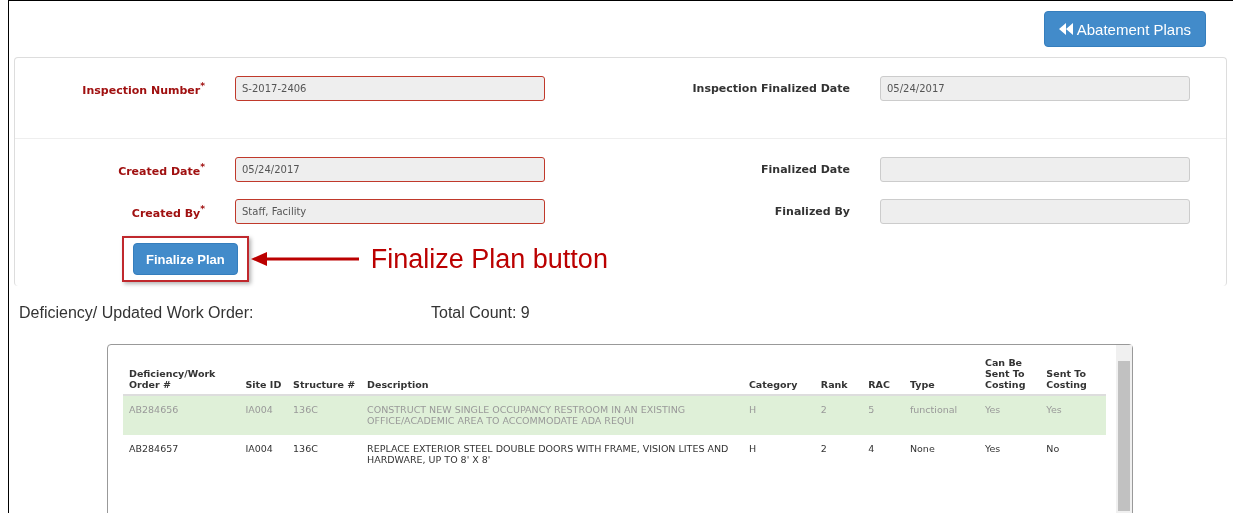  What do you see at coordinates (933, 409) in the screenshot?
I see `table-cell: functional` at bounding box center [933, 409].